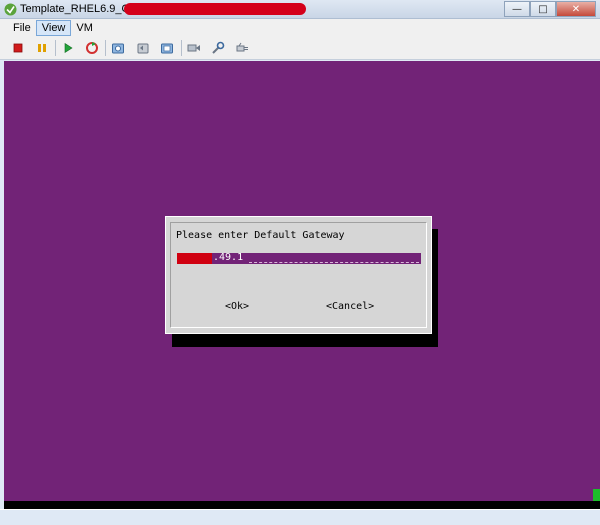 This screenshot has width=600, height=525. I want to click on ok-button: <Ok>, so click(237, 306).